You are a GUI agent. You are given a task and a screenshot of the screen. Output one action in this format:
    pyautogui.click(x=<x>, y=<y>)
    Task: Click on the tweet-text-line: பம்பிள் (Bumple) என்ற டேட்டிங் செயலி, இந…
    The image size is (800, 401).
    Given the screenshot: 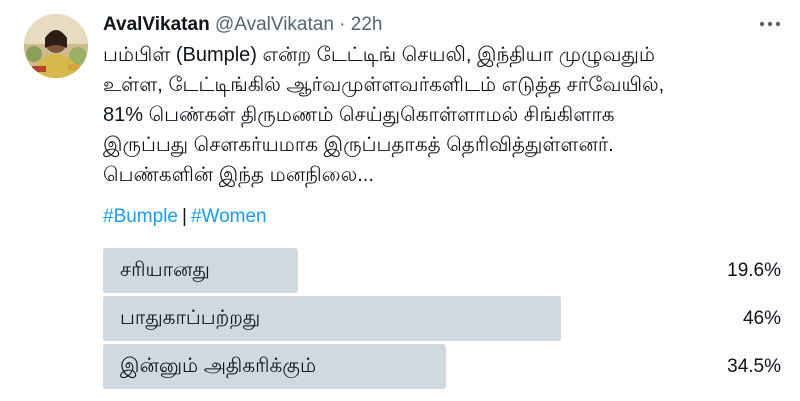 What is the action you would take?
    pyautogui.click(x=379, y=55)
    